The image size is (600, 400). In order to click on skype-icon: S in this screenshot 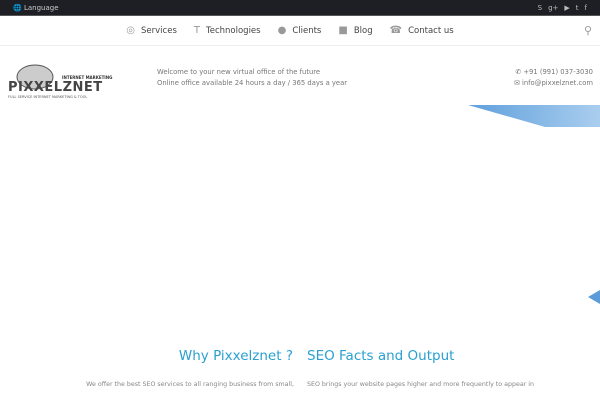, I will do `click(540, 8)`.